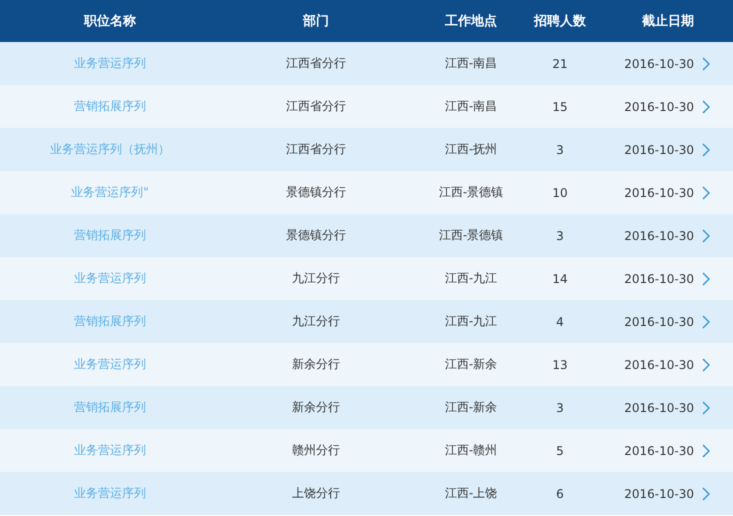 This screenshot has height=516, width=733. I want to click on column-header: 职位名称, so click(110, 21).